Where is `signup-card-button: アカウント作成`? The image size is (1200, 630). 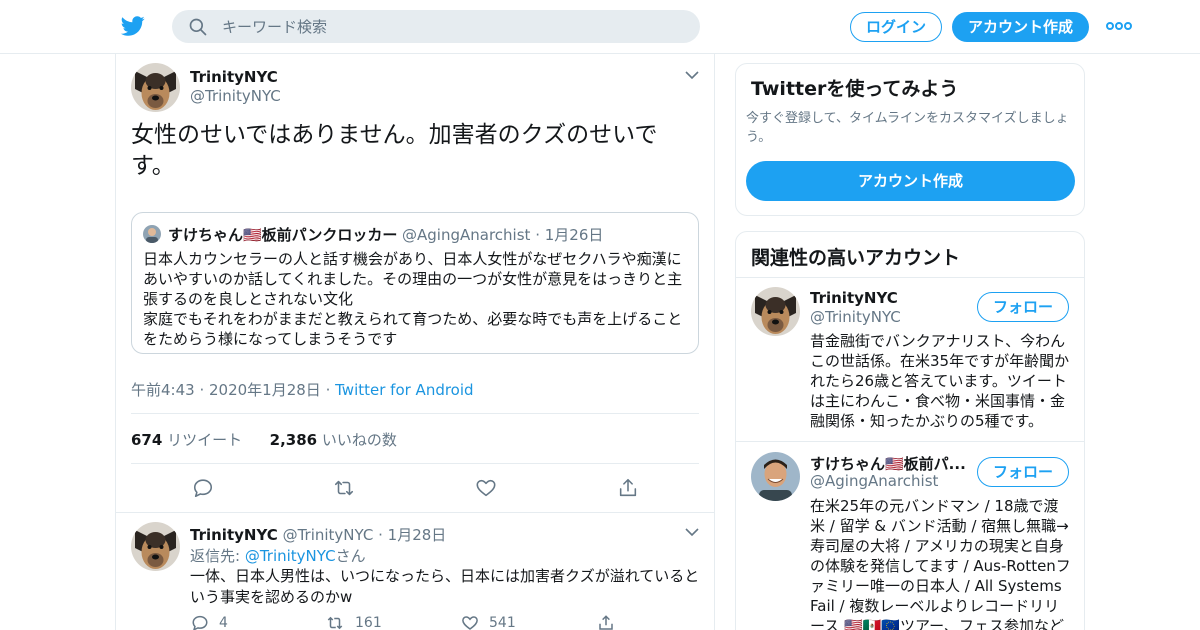 signup-card-button: アカウント作成 is located at coordinates (910, 181).